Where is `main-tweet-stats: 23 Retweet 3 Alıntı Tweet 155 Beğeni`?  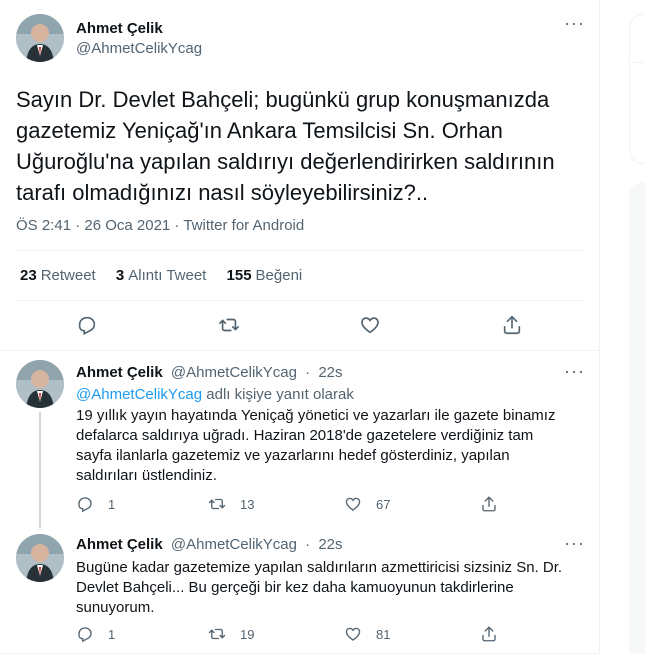 main-tweet-stats: 23 Retweet 3 Alıntı Tweet 155 Beğeni is located at coordinates (169, 275).